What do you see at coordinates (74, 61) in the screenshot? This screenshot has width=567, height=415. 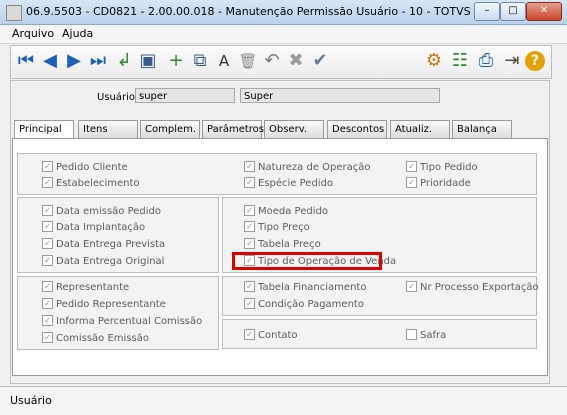 I see `next-record-icon: ▶` at bounding box center [74, 61].